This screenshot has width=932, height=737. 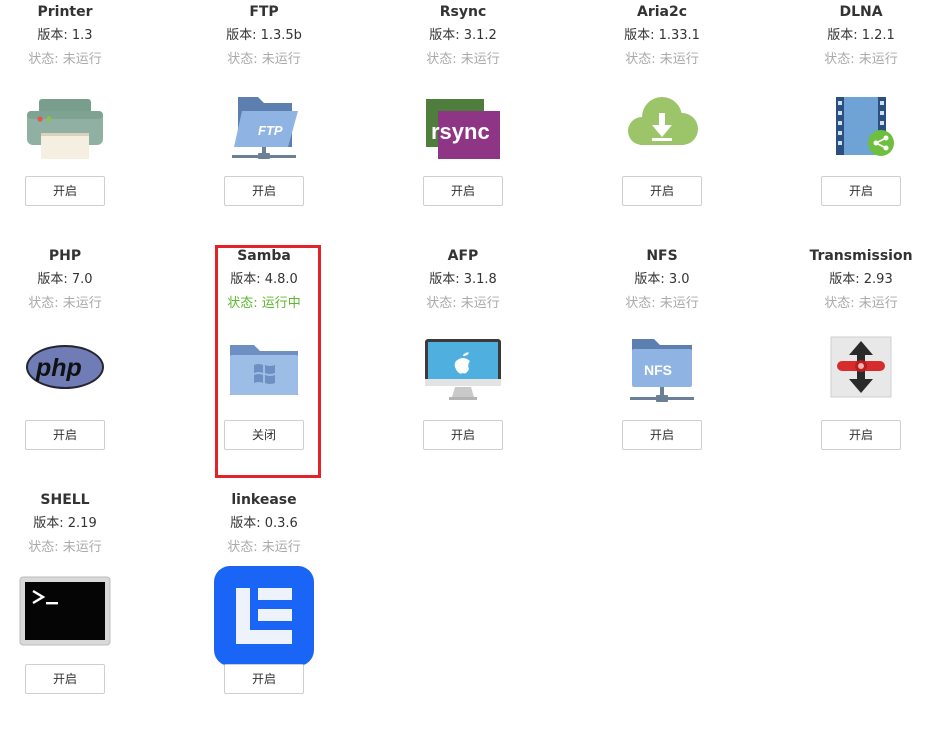 What do you see at coordinates (662, 279) in the screenshot?
I see `app-version: 版本: 3.0` at bounding box center [662, 279].